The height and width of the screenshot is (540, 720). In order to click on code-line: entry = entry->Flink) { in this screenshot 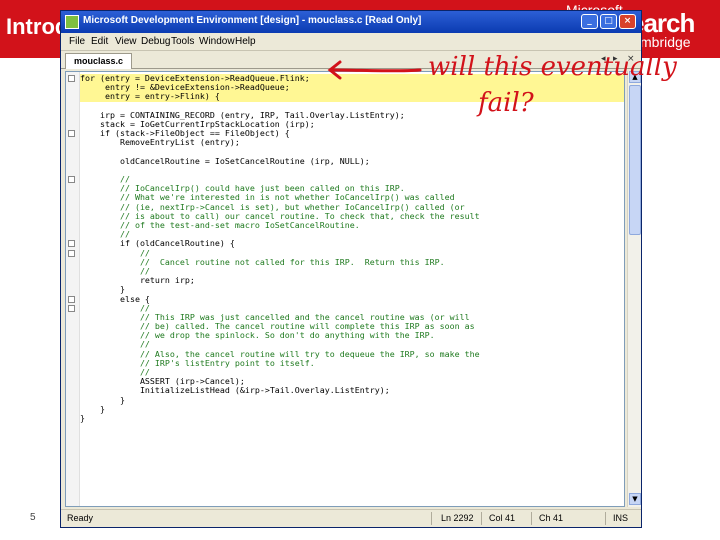, I will do `click(352, 97)`.